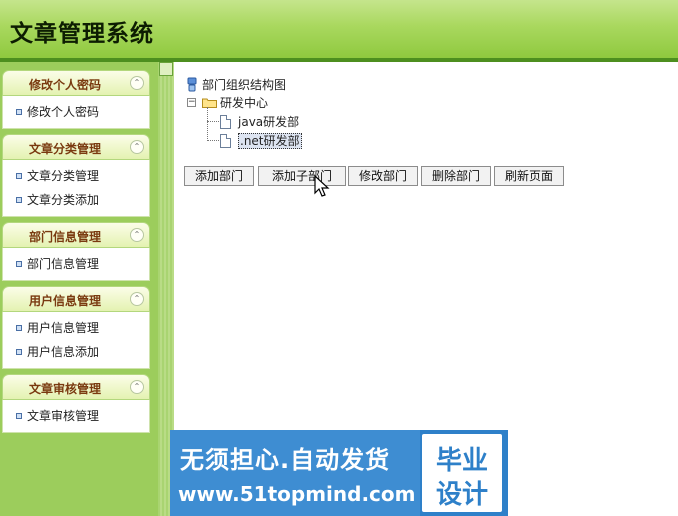  Describe the element at coordinates (322, 186) in the screenshot. I see `cursor-icon` at that location.